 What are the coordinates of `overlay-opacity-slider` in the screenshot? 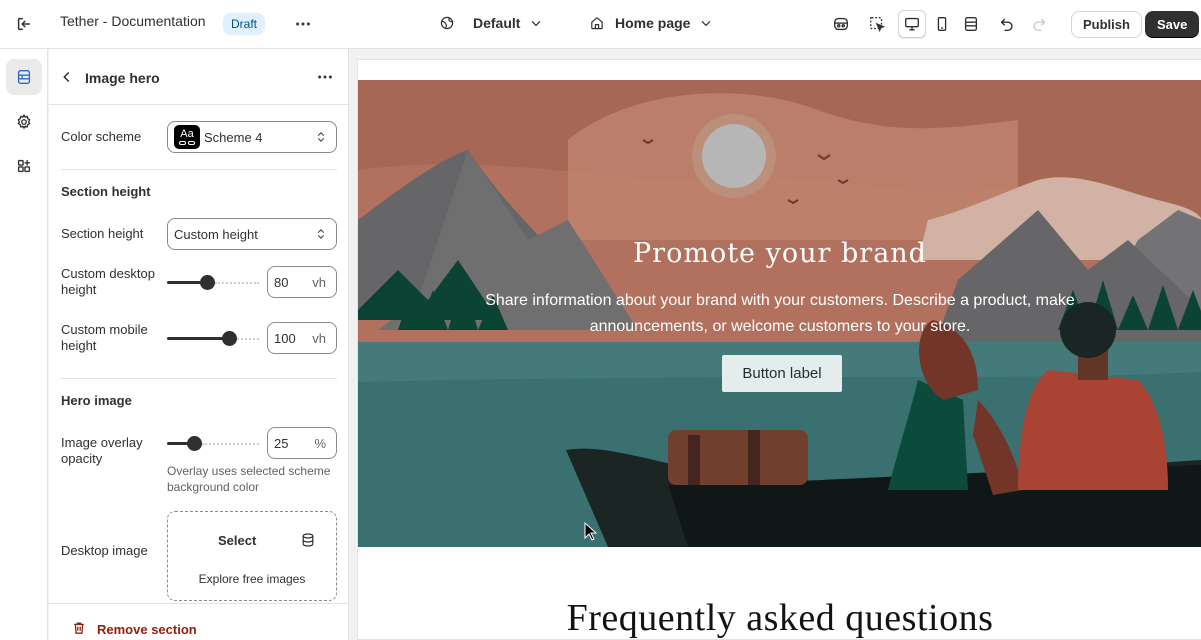 It's located at (213, 443).